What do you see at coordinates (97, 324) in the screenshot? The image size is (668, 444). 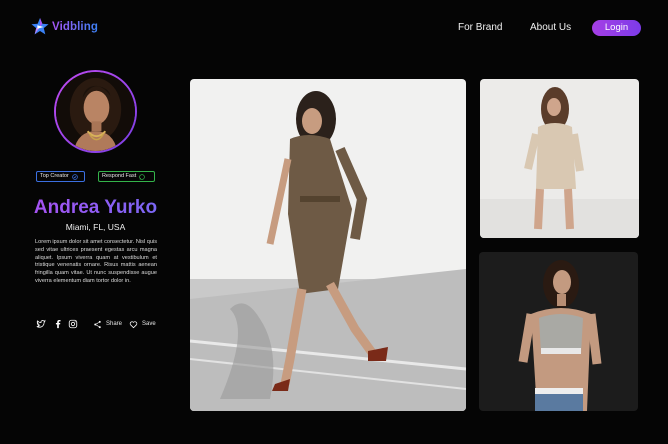 I see `share-icon` at bounding box center [97, 324].